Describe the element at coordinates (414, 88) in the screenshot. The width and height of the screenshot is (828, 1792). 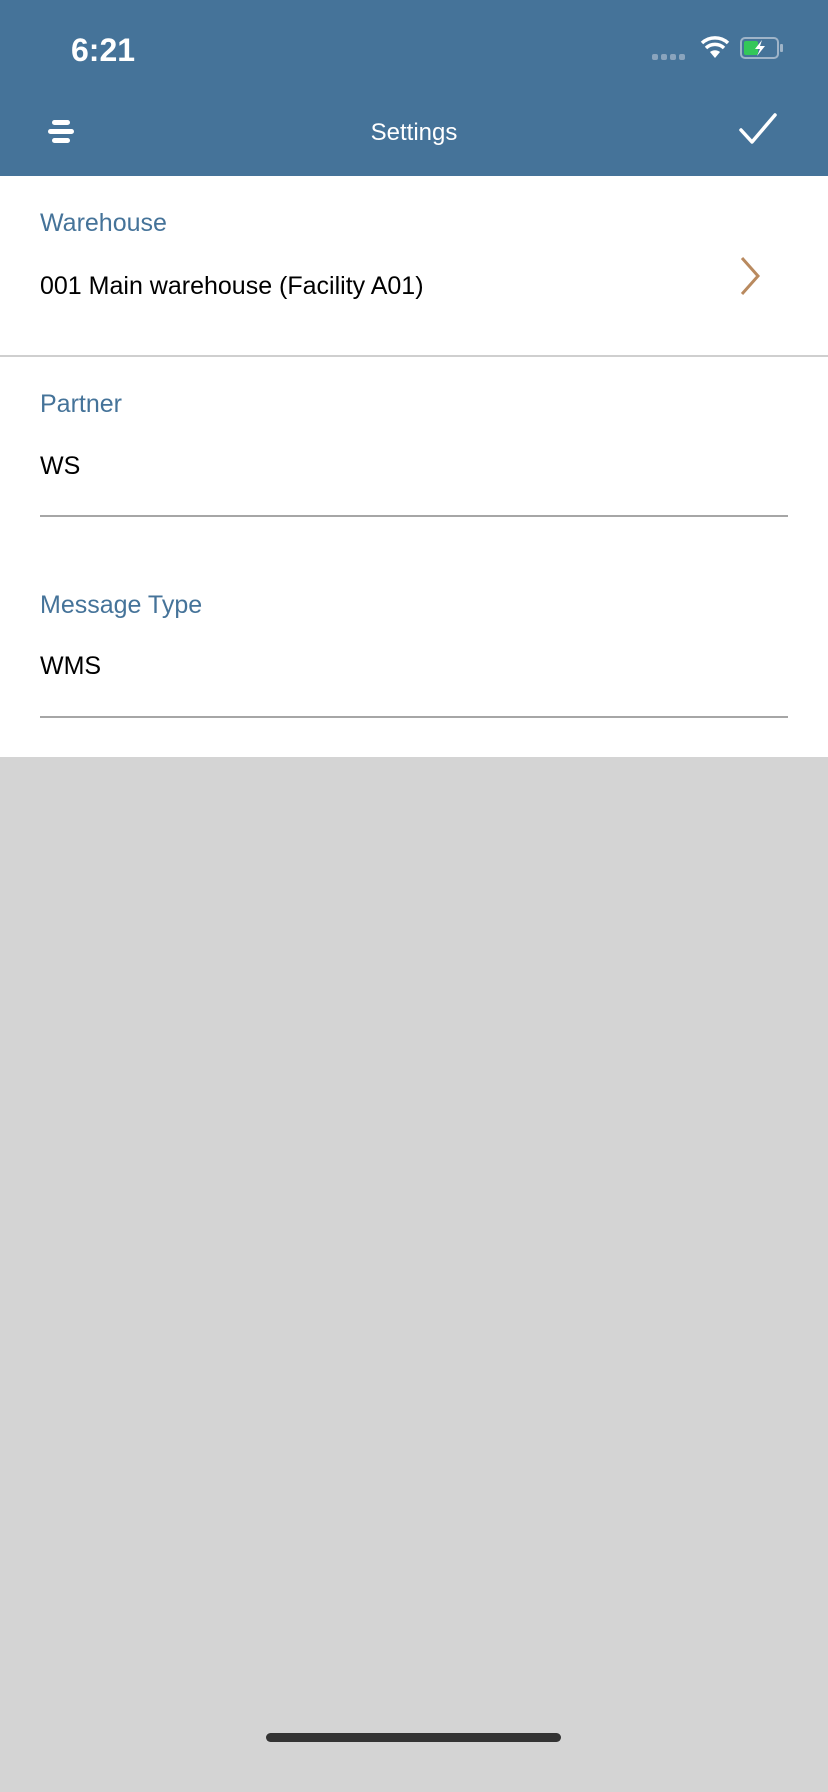
I see `nav-header: 6:21 Settings` at that location.